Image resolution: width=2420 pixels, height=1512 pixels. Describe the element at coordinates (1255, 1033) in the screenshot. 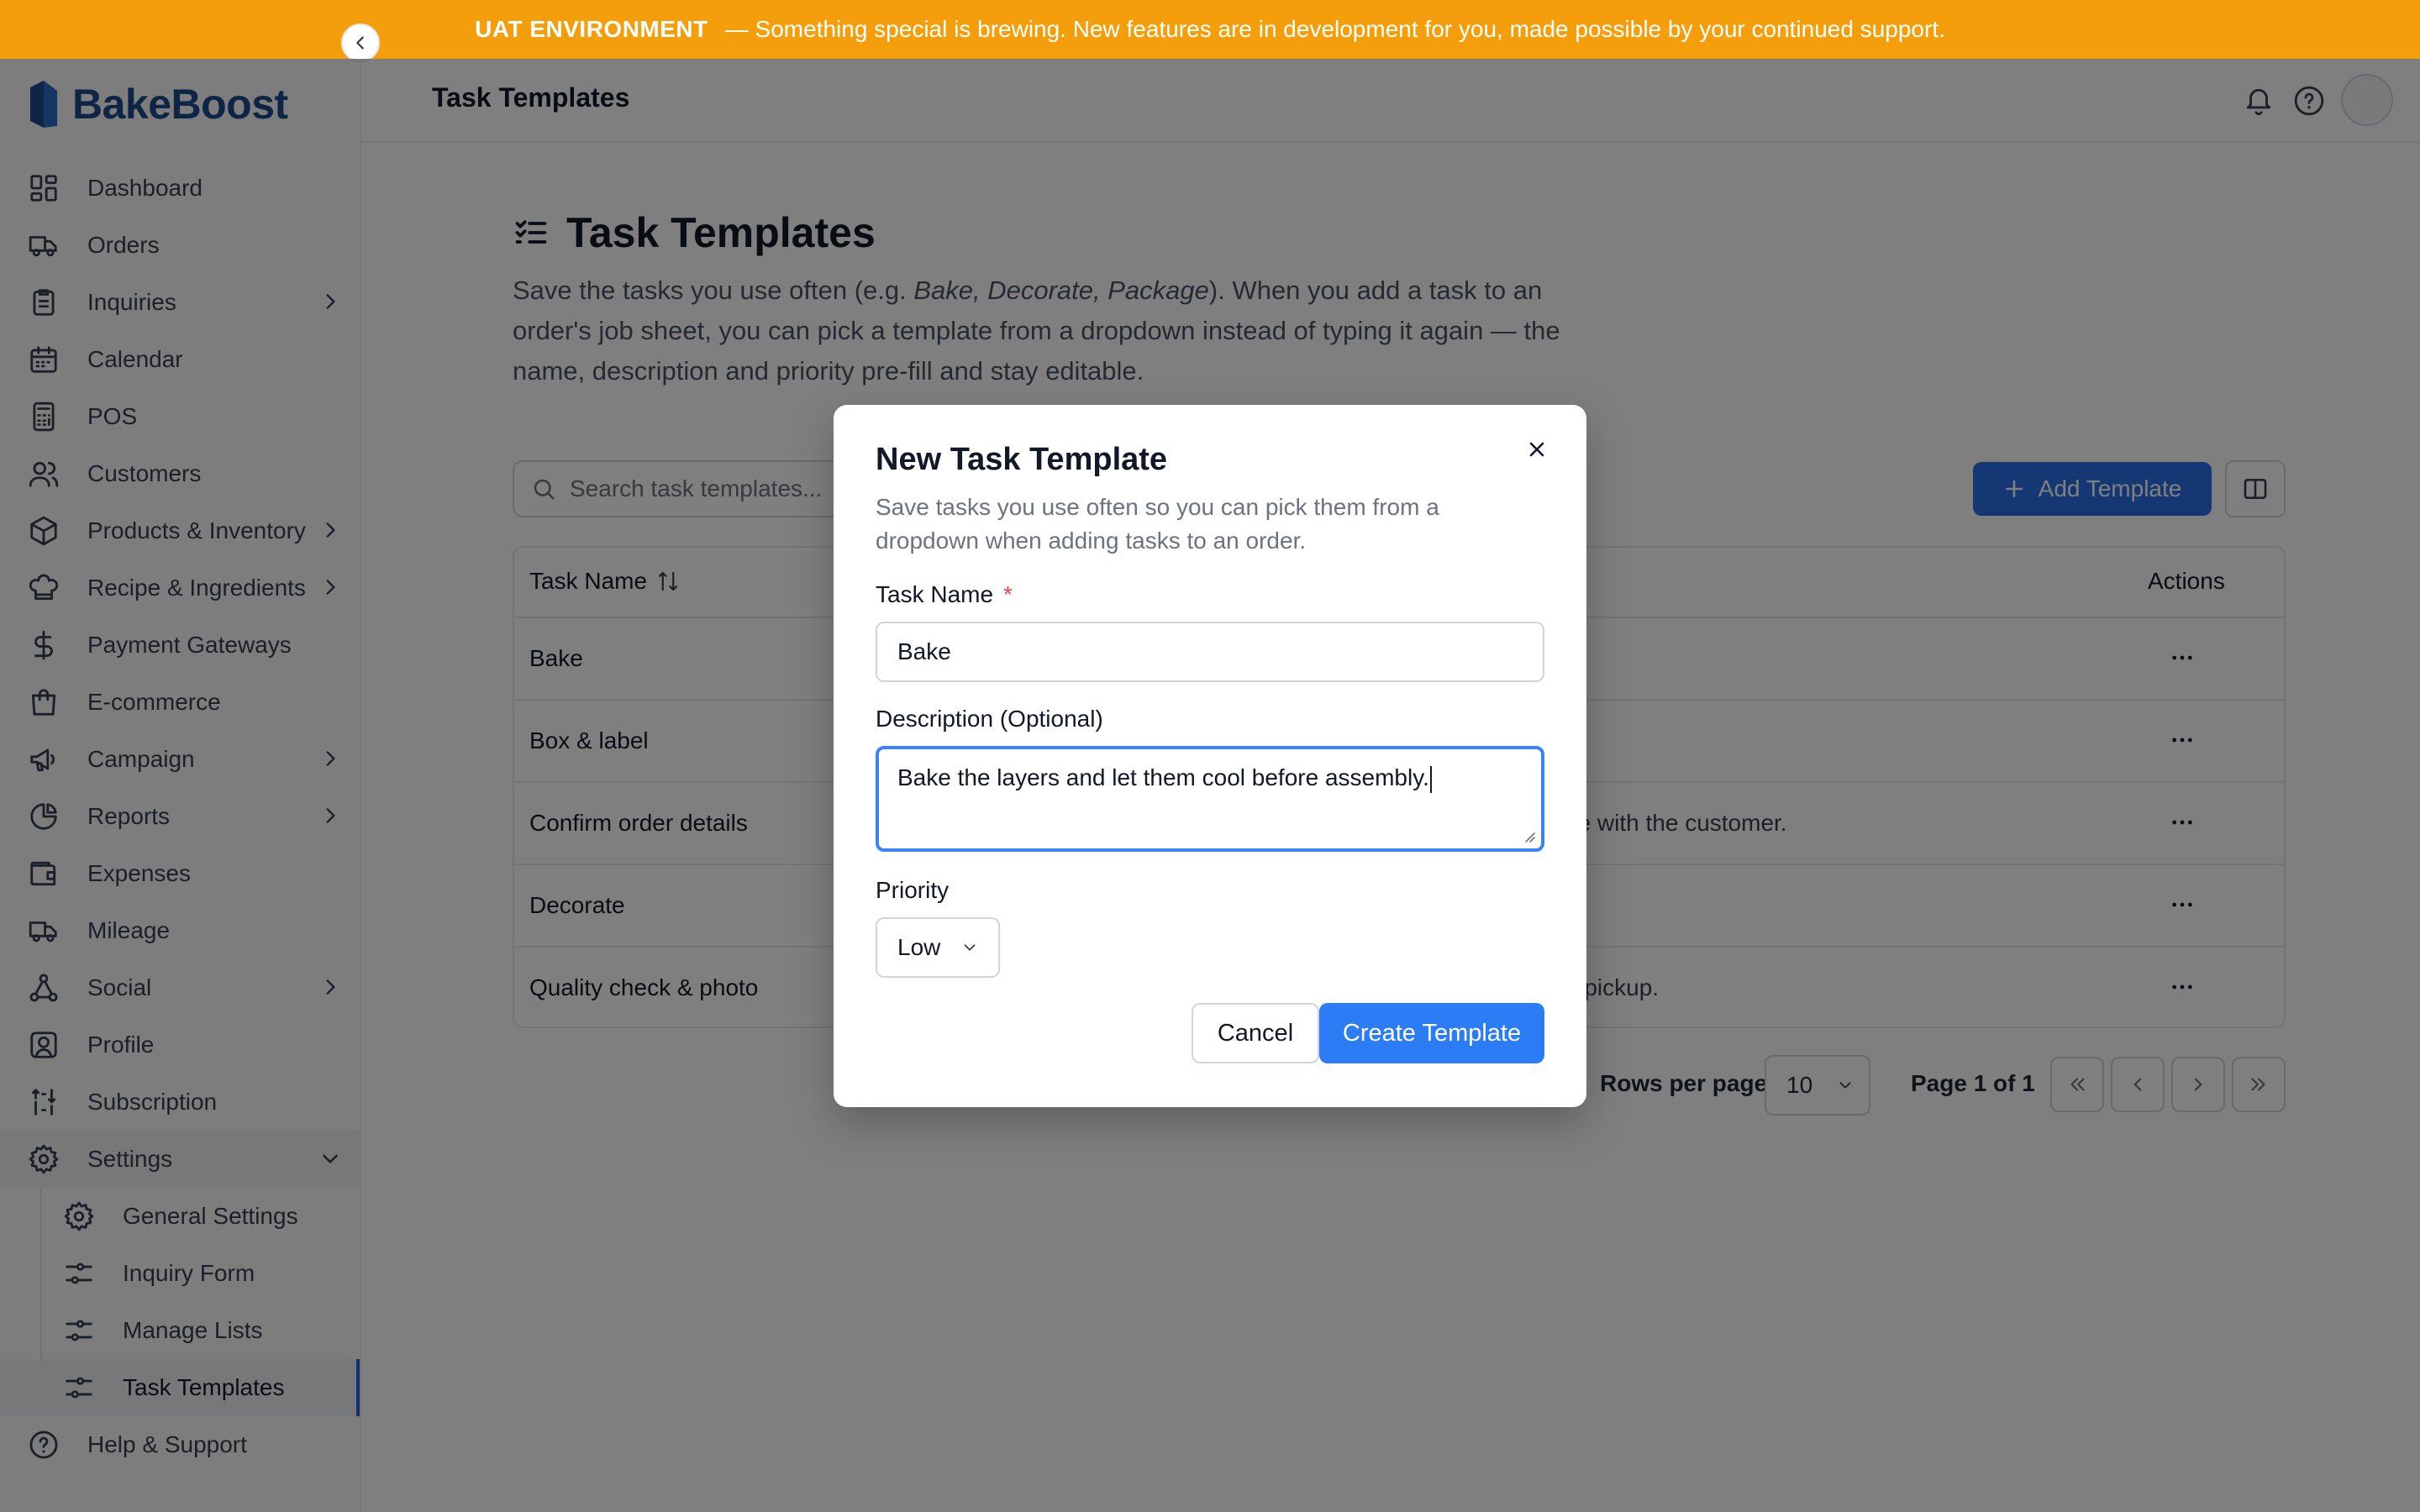

I see `cancel-button: Cancel` at that location.